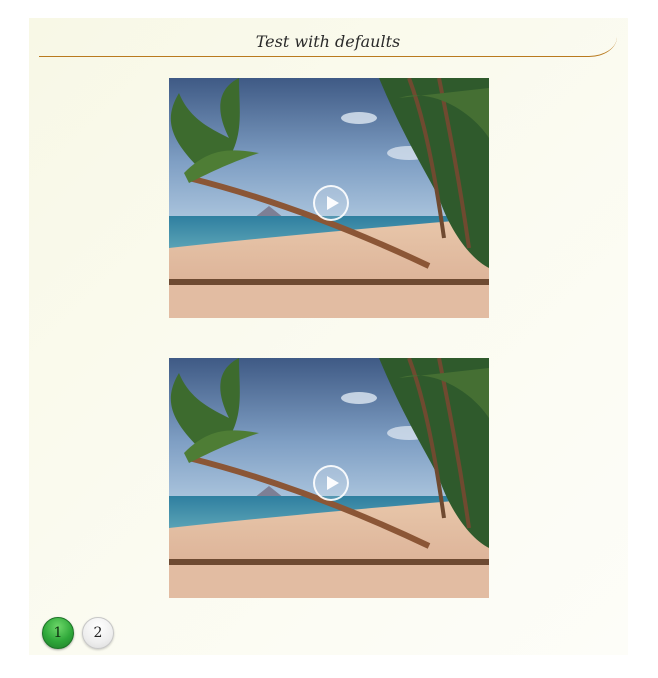 This screenshot has width=658, height=678. I want to click on gallery-header: Test with defaults, so click(328, 37).